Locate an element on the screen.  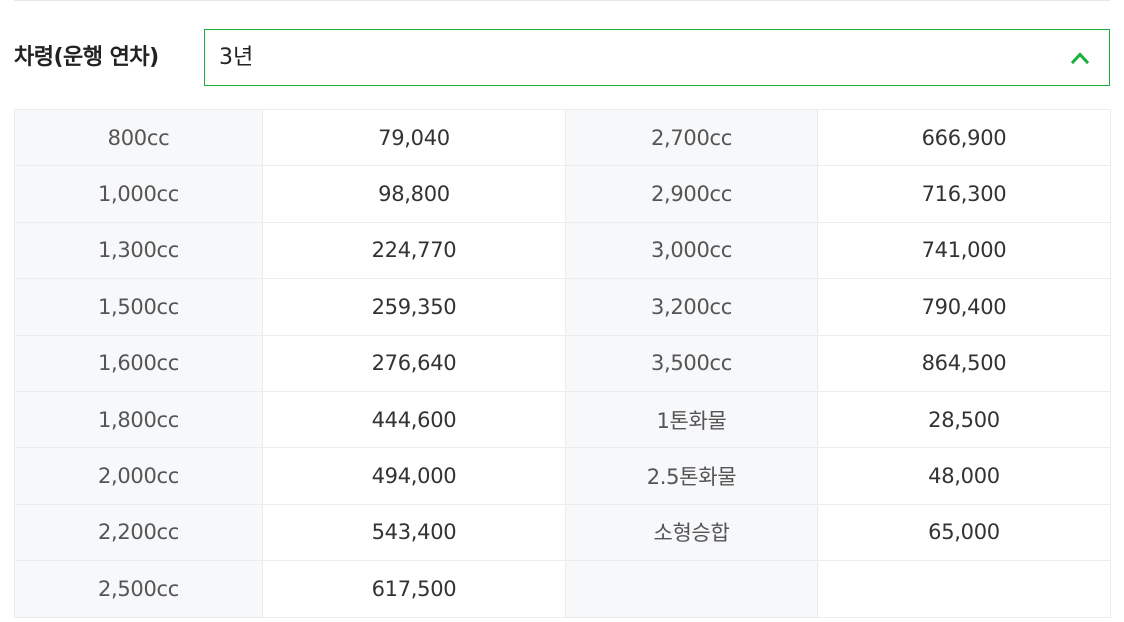
tax-amount-cell: 864,500 is located at coordinates (964, 363).